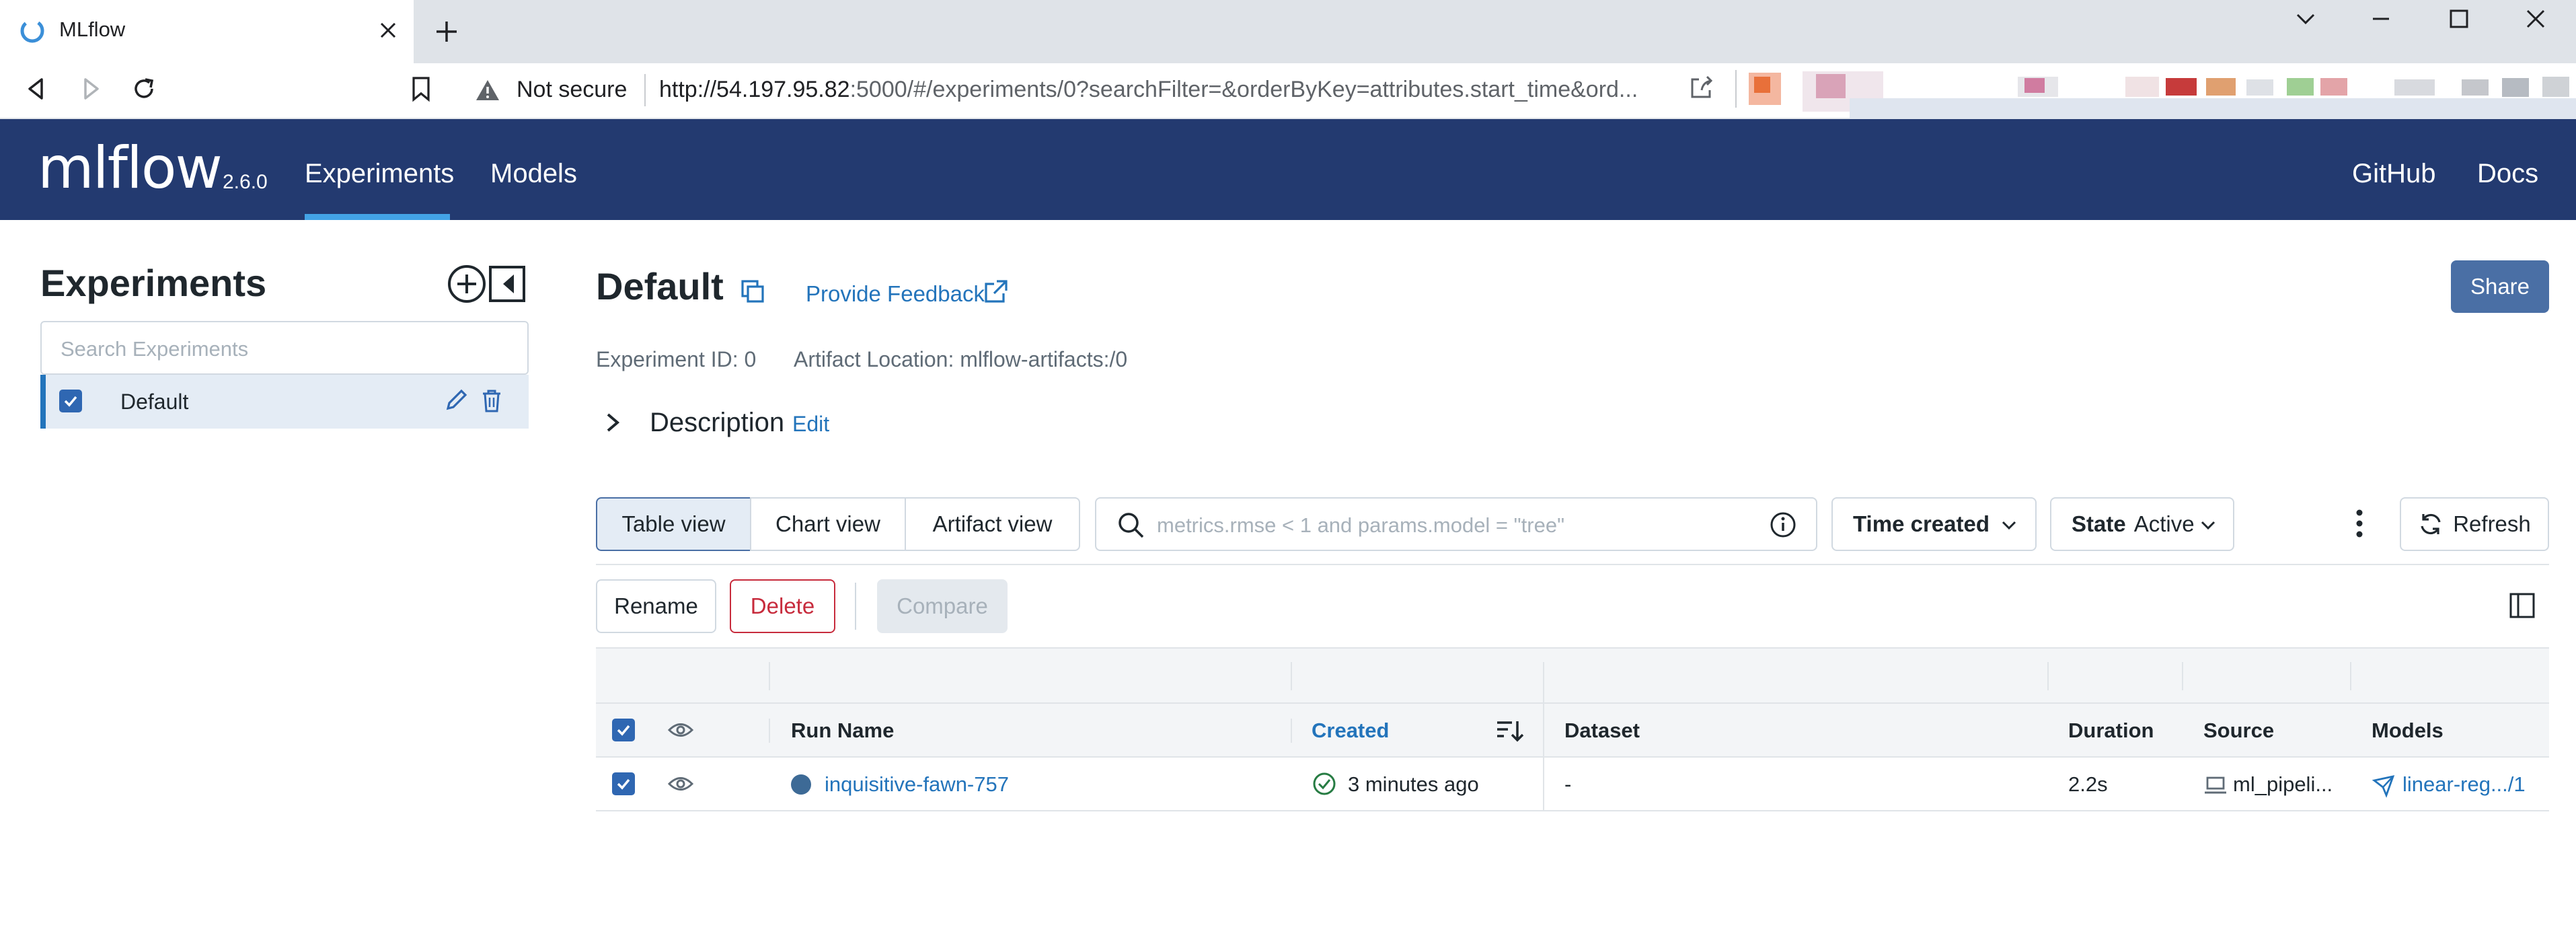 Image resolution: width=2576 pixels, height=948 pixels. What do you see at coordinates (2381, 19) in the screenshot?
I see `minimize-icon` at bounding box center [2381, 19].